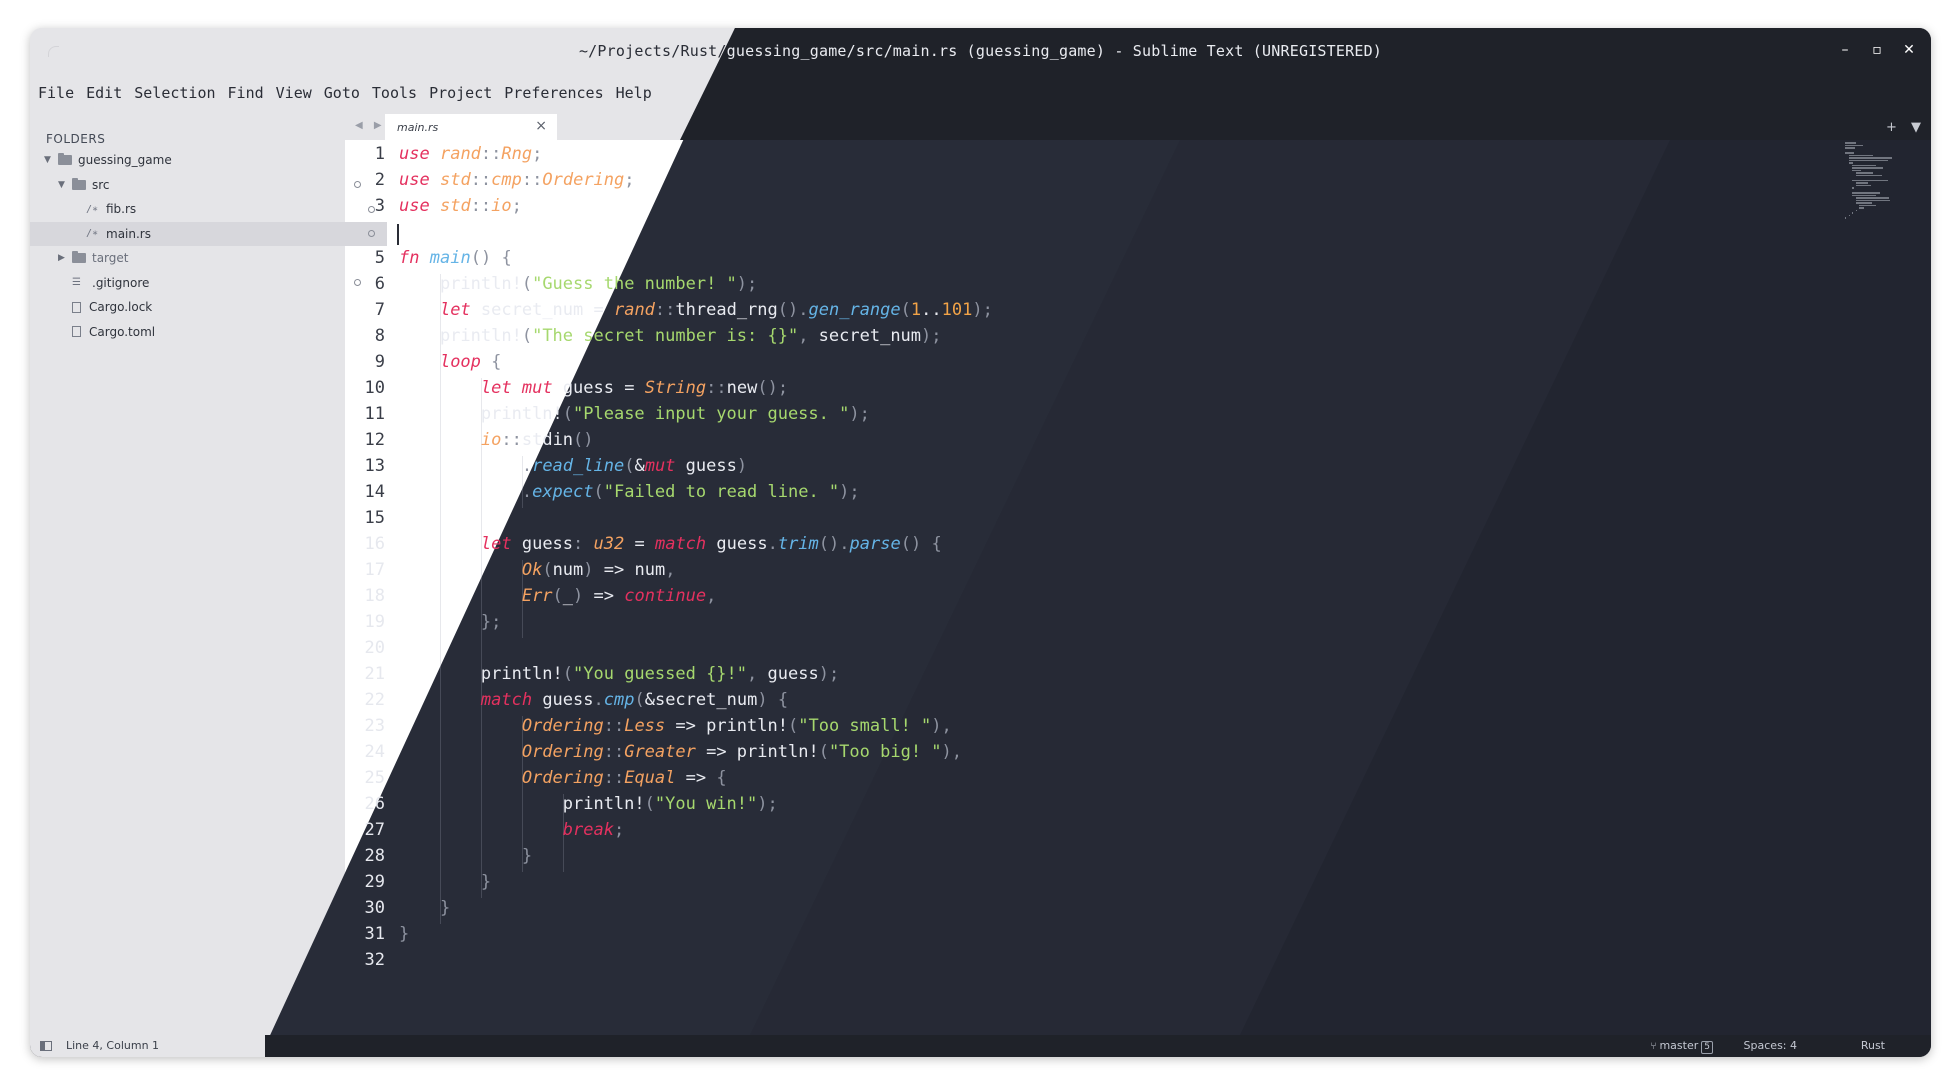 The width and height of the screenshot is (1960, 1086). What do you see at coordinates (1653, 1046) in the screenshot?
I see `branch-icon: ⑂` at bounding box center [1653, 1046].